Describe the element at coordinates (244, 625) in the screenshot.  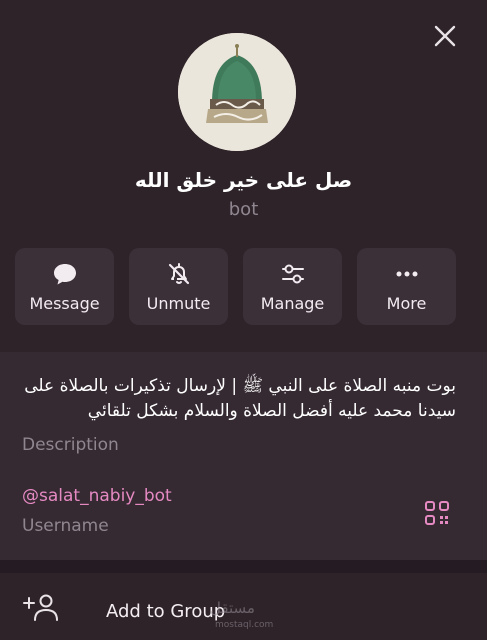
I see `watermark-subtext: mostaql.com` at that location.